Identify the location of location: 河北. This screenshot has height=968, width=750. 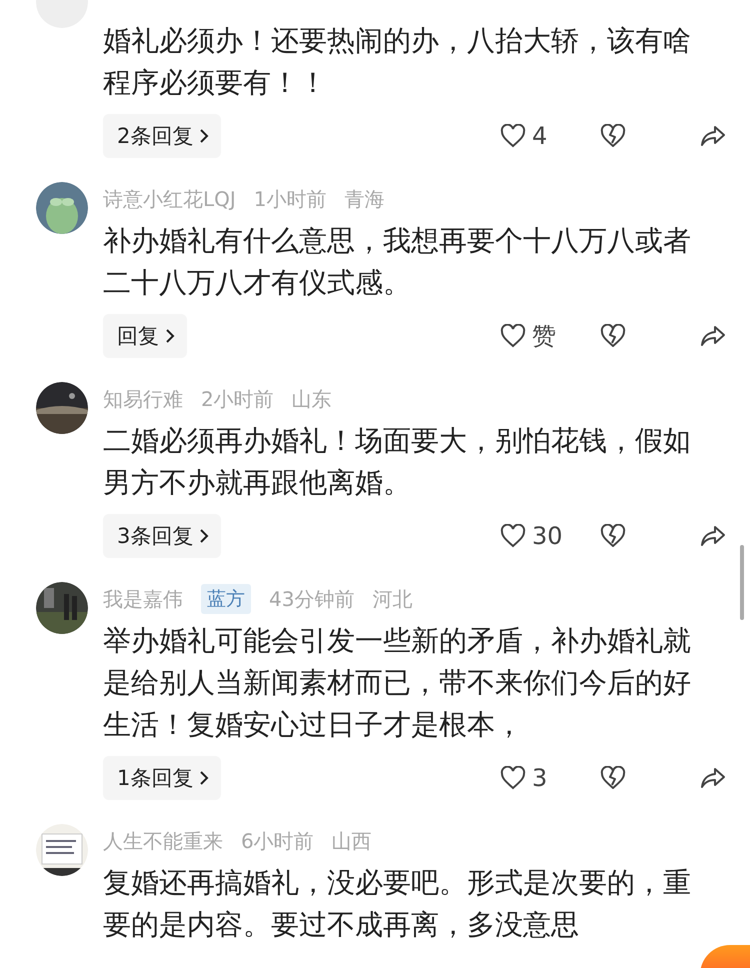
(392, 599).